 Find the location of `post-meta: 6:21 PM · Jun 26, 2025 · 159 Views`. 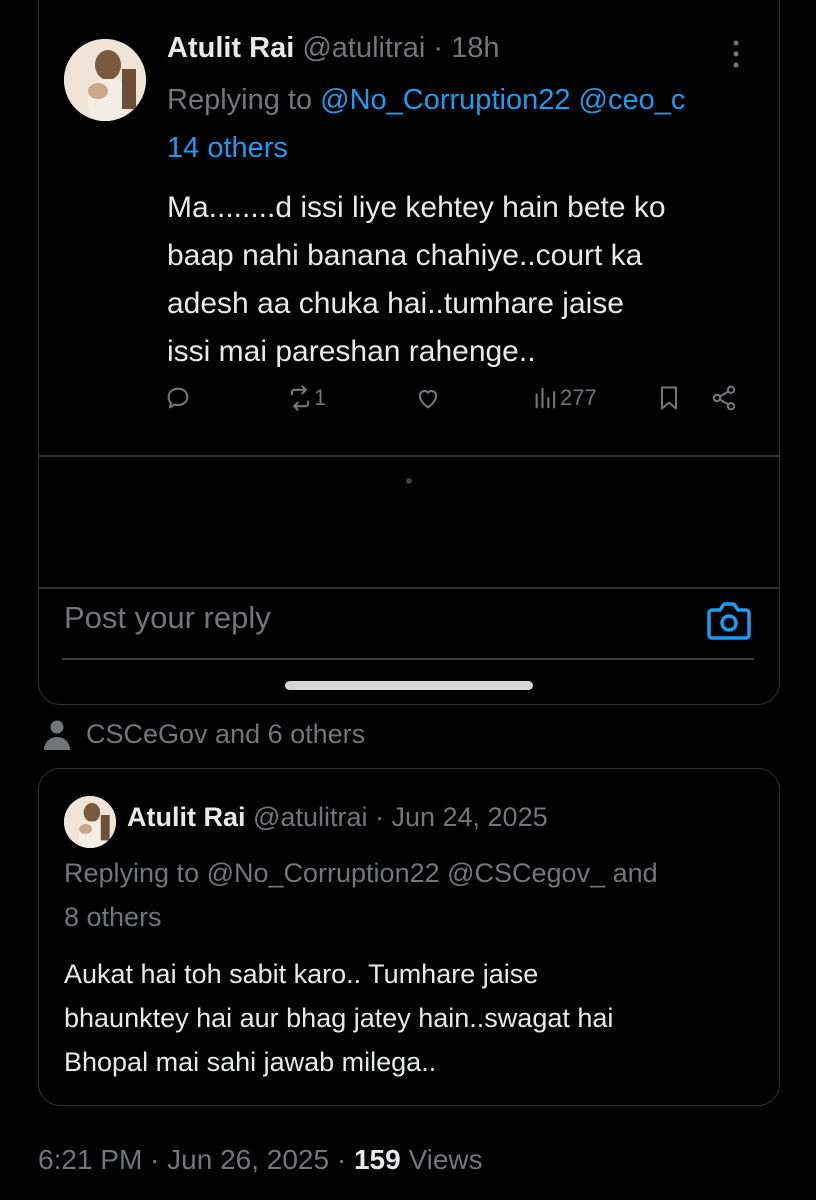

post-meta: 6:21 PM · Jun 26, 2025 · 159 Views is located at coordinates (260, 1160).